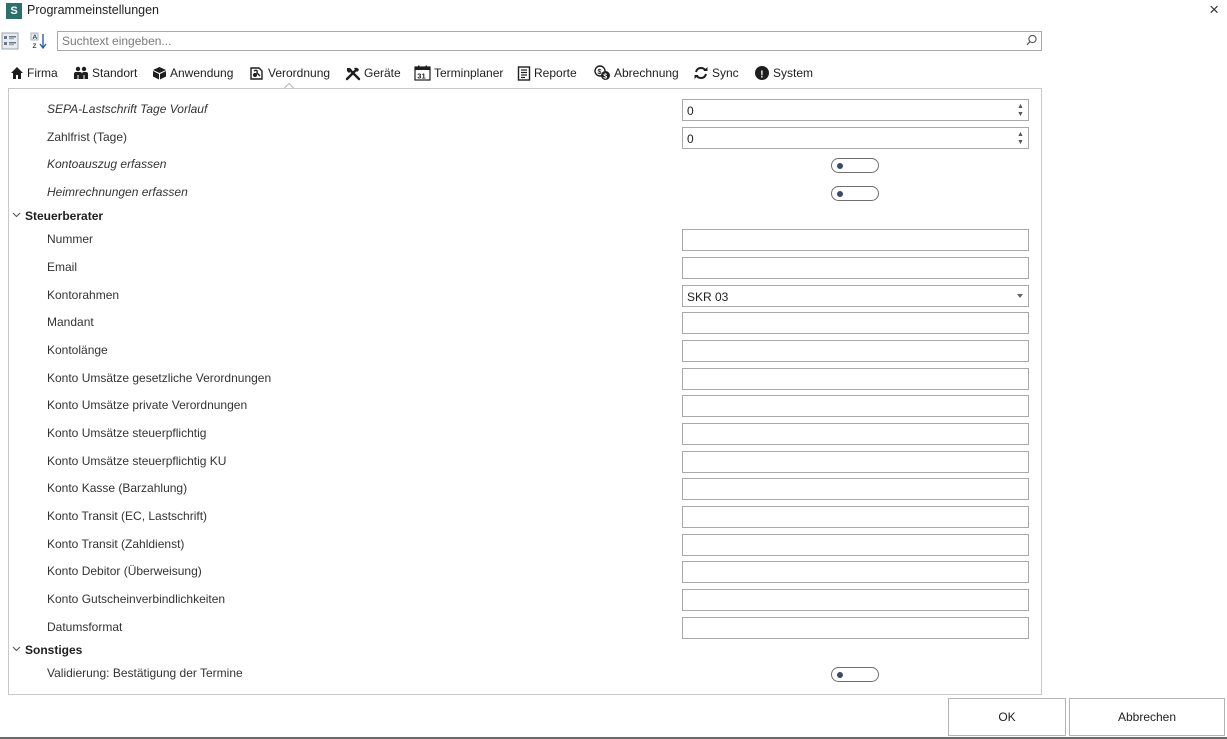  What do you see at coordinates (855, 379) in the screenshot?
I see `konto-gesetzlich-input` at bounding box center [855, 379].